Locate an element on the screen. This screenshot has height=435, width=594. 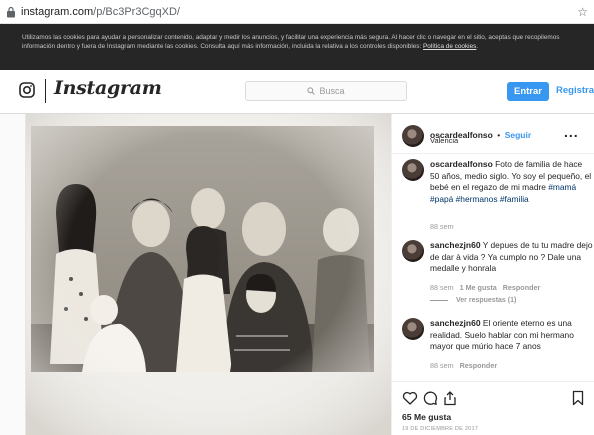
view-replies-button: Ver respuestas (1) is located at coordinates (473, 300).